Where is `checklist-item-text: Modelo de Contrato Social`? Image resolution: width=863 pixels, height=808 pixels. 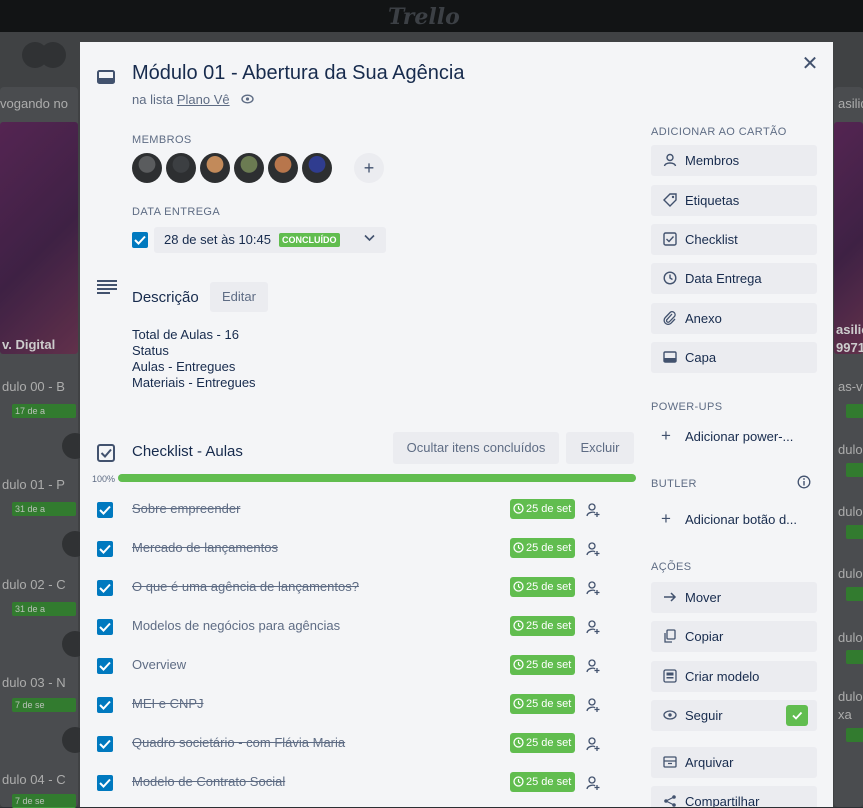 checklist-item-text: Modelo de Contrato Social is located at coordinates (208, 781).